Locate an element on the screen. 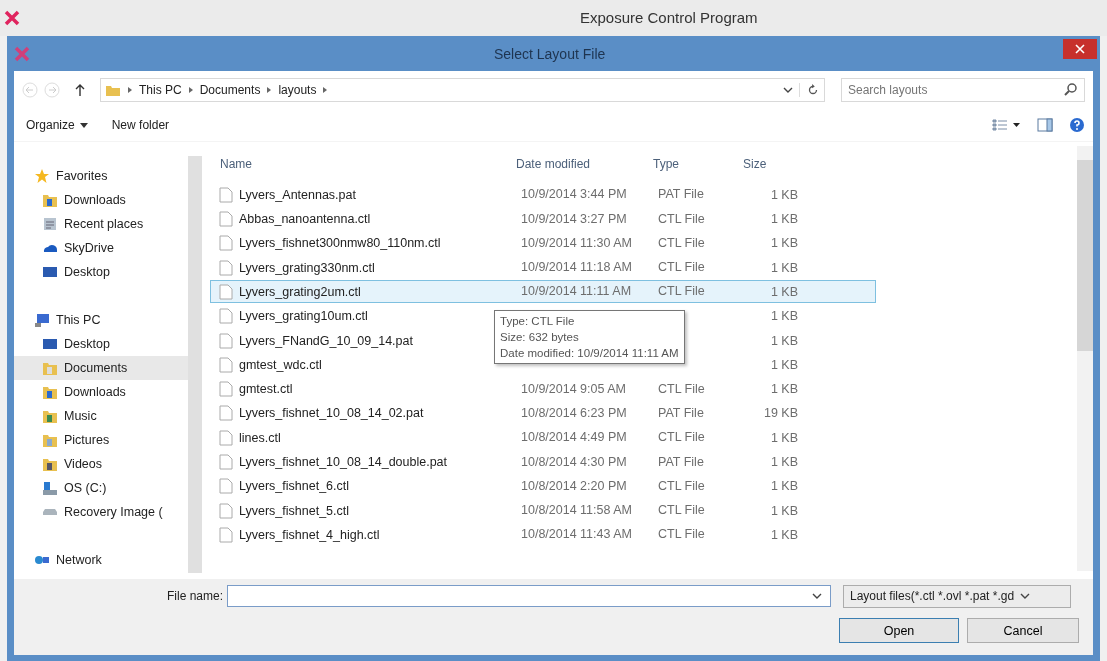 Image resolution: width=1107 pixels, height=661 pixels. computer-icon is located at coordinates (42, 320).